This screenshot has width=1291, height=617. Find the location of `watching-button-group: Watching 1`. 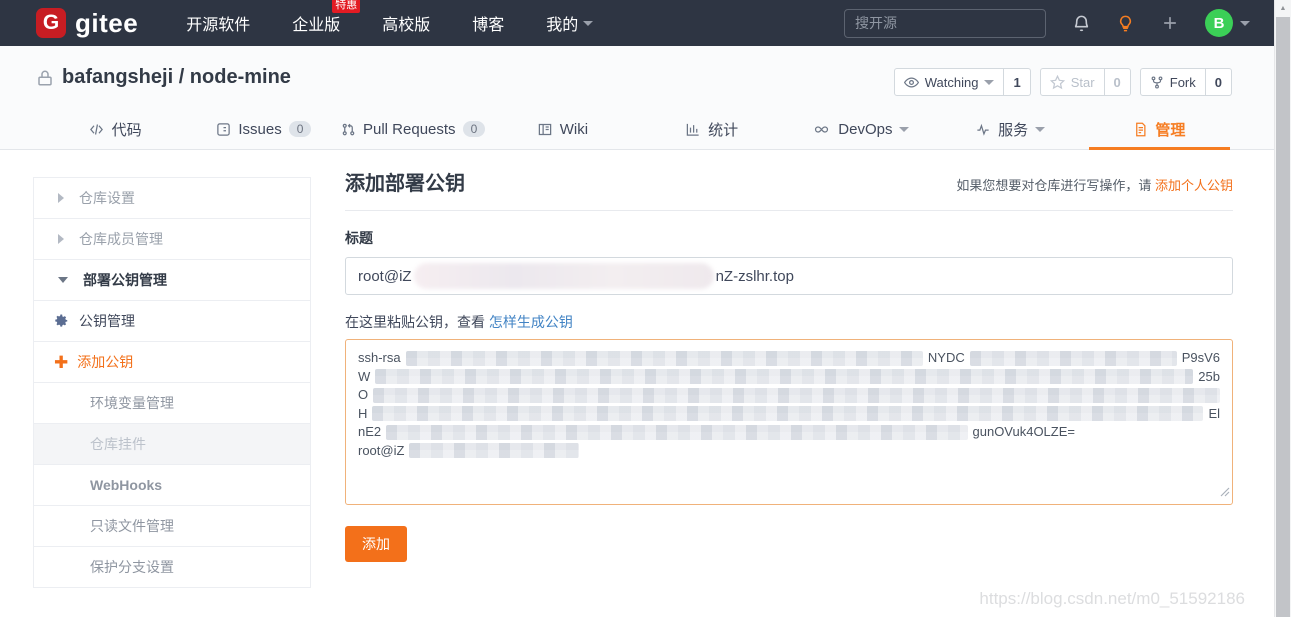

watching-button-group: Watching 1 is located at coordinates (962, 82).